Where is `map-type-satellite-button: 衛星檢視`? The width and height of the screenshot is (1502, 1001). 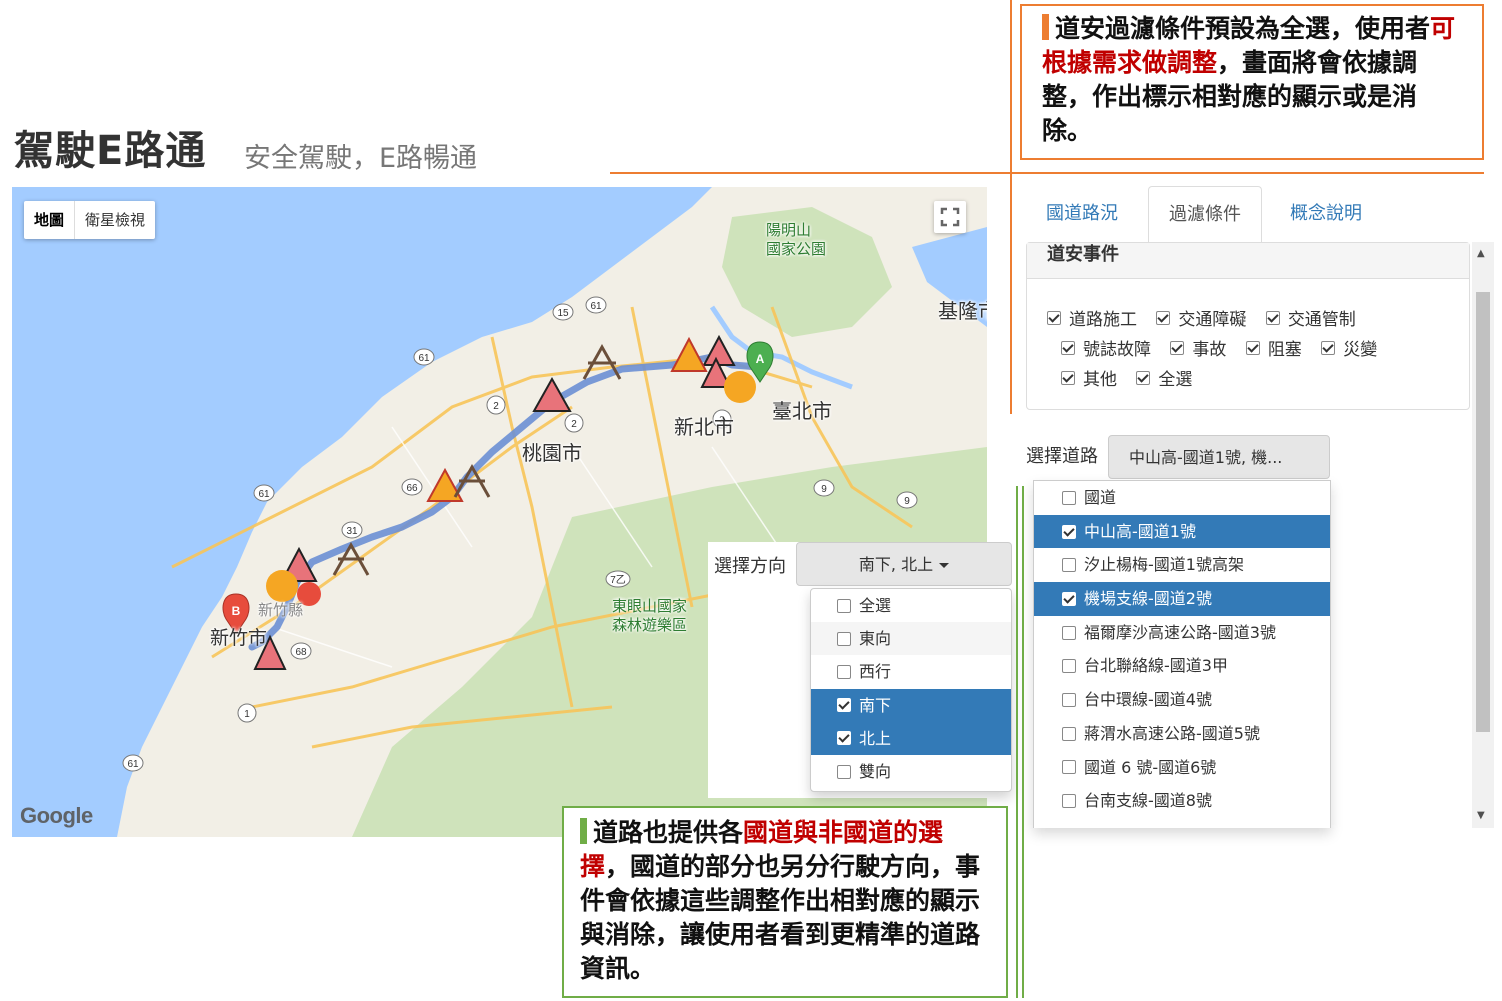 map-type-satellite-button: 衛星檢視 is located at coordinates (115, 220).